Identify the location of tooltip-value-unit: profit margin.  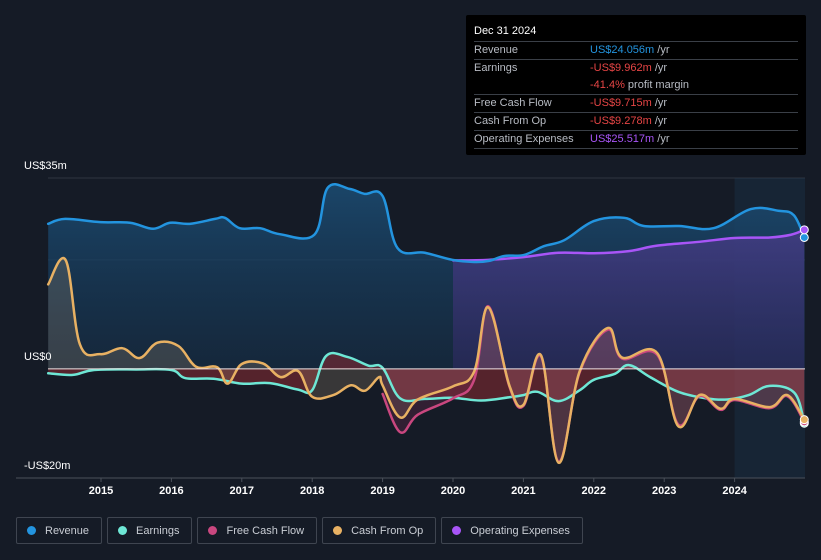
(657, 85).